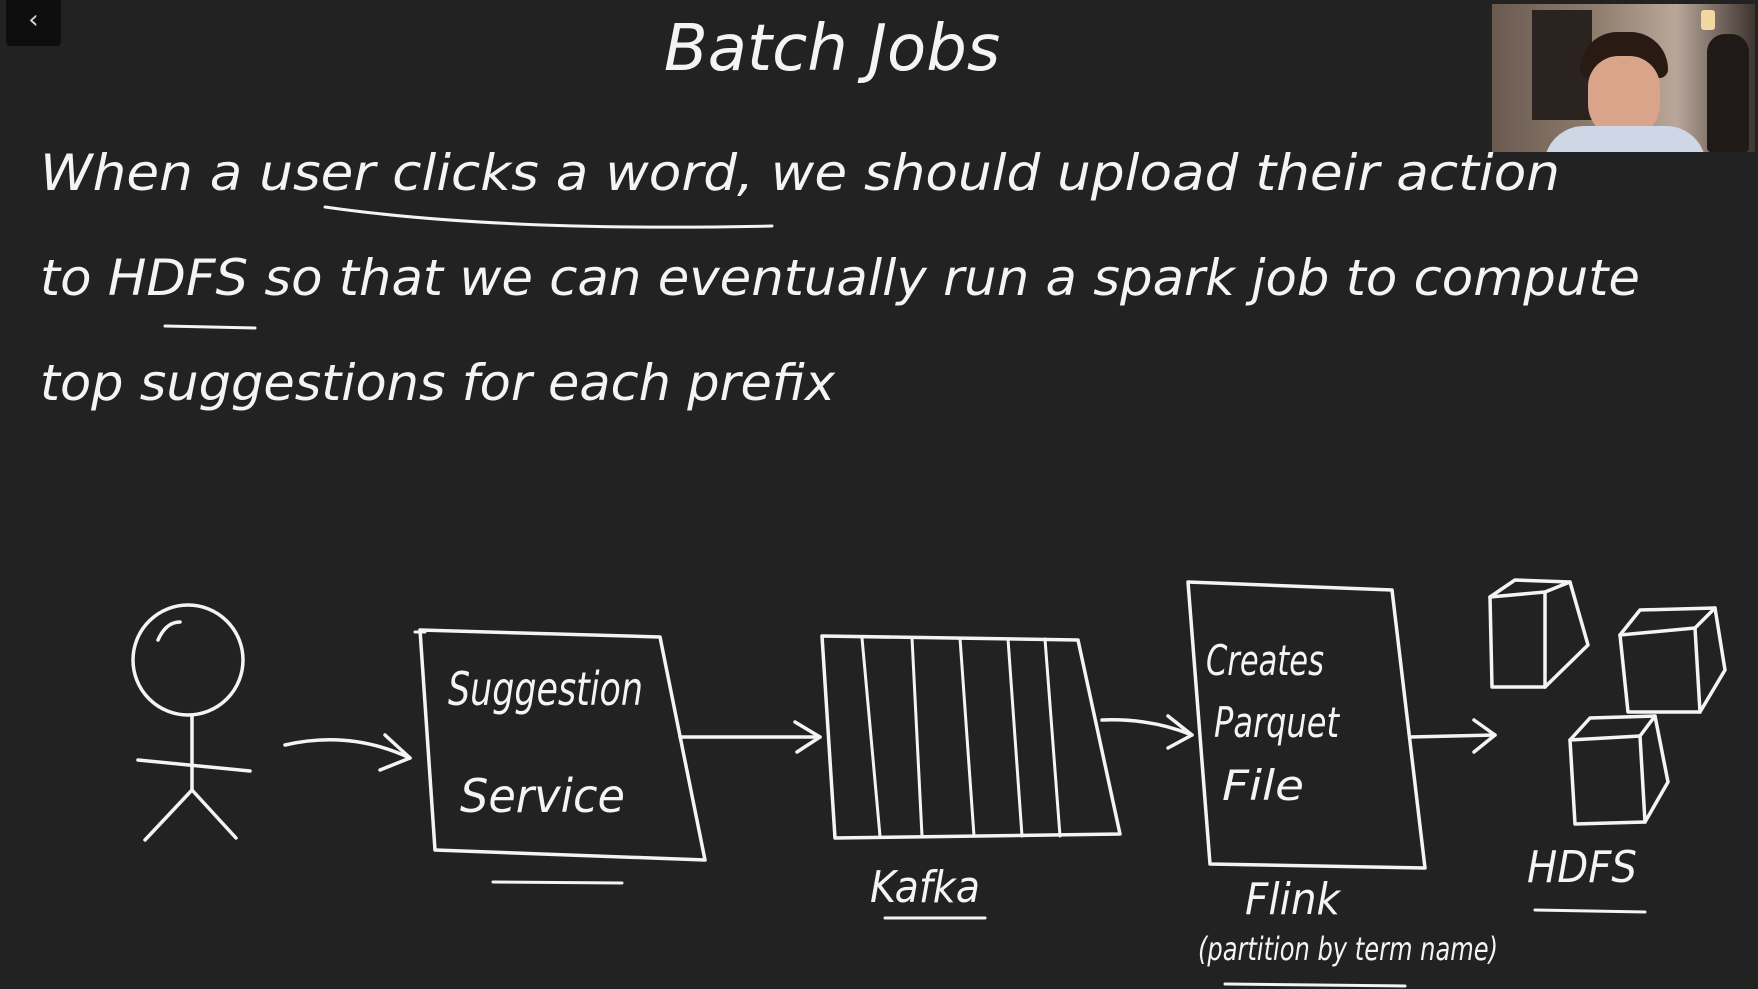 Image resolution: width=1758 pixels, height=989 pixels. I want to click on user-stick-figure, so click(191, 722).